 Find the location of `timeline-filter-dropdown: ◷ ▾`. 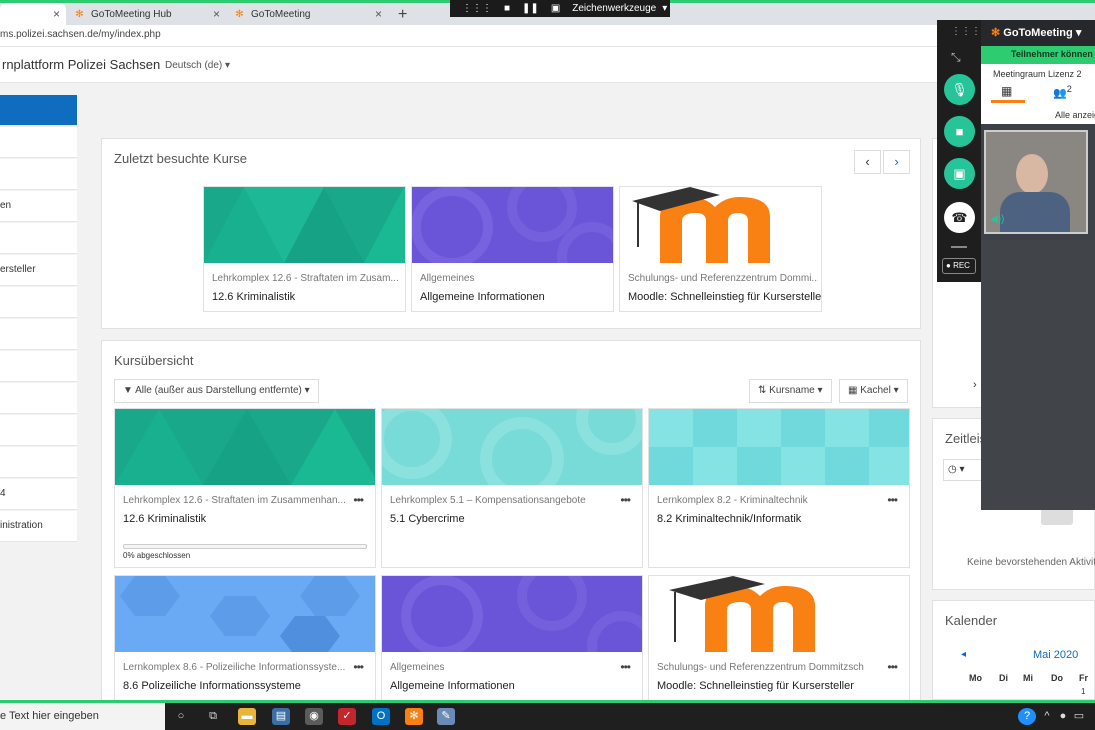

timeline-filter-dropdown: ◷ ▾ is located at coordinates (963, 470).